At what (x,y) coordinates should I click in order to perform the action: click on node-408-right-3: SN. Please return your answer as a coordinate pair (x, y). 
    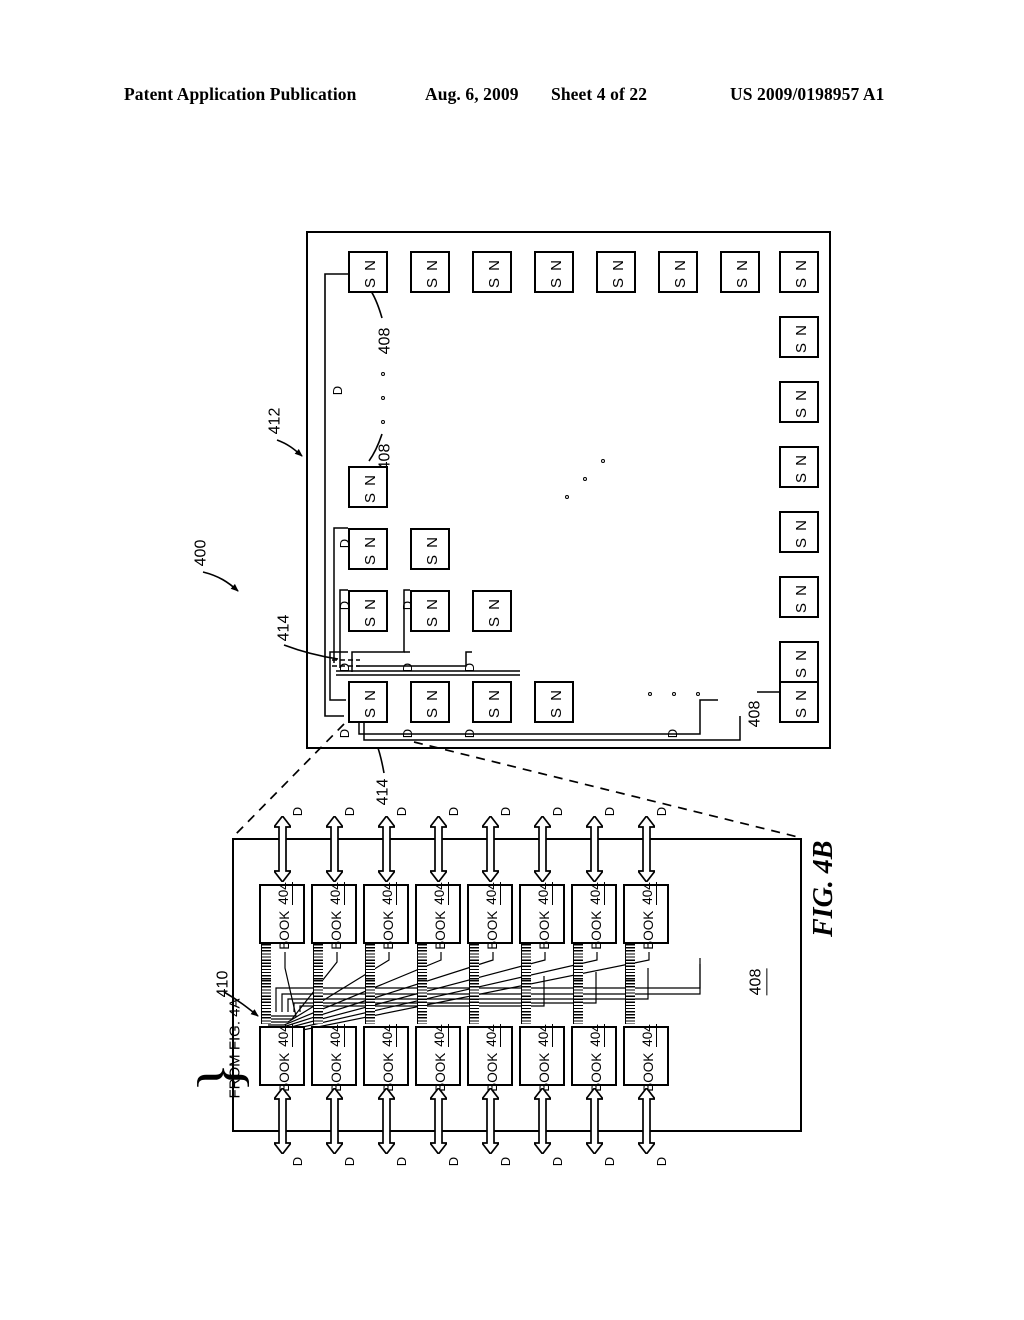
    Looking at the image, I should click on (799, 402).